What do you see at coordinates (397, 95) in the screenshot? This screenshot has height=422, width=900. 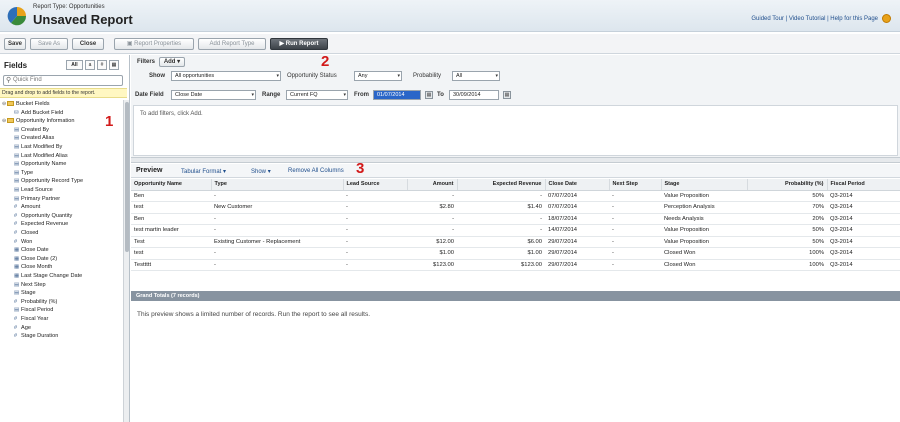 I see `from-date-input: 01/07/2014` at bounding box center [397, 95].